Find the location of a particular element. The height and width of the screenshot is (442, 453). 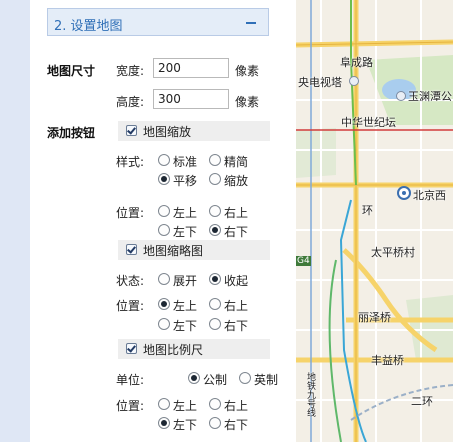

overview-pos-top-left-radio is located at coordinates (164, 304).